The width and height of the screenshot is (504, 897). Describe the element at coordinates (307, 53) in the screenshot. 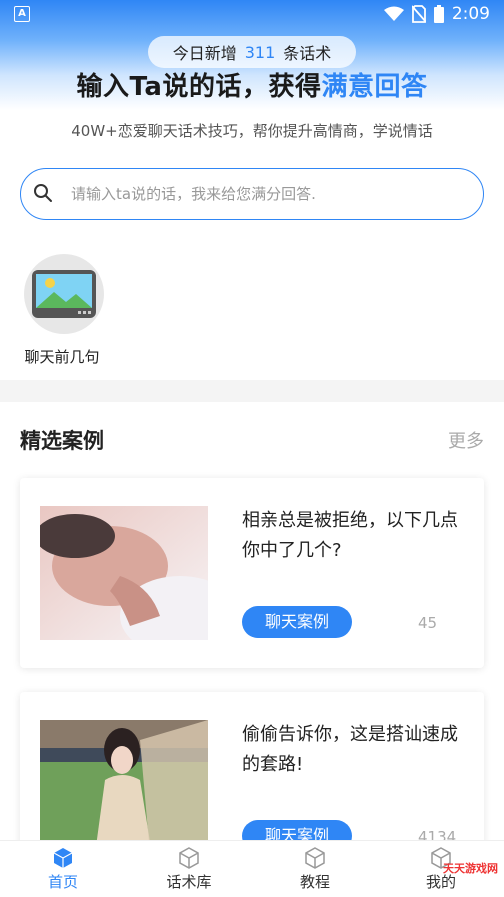

I see `pill-suffix: 条话术` at that location.